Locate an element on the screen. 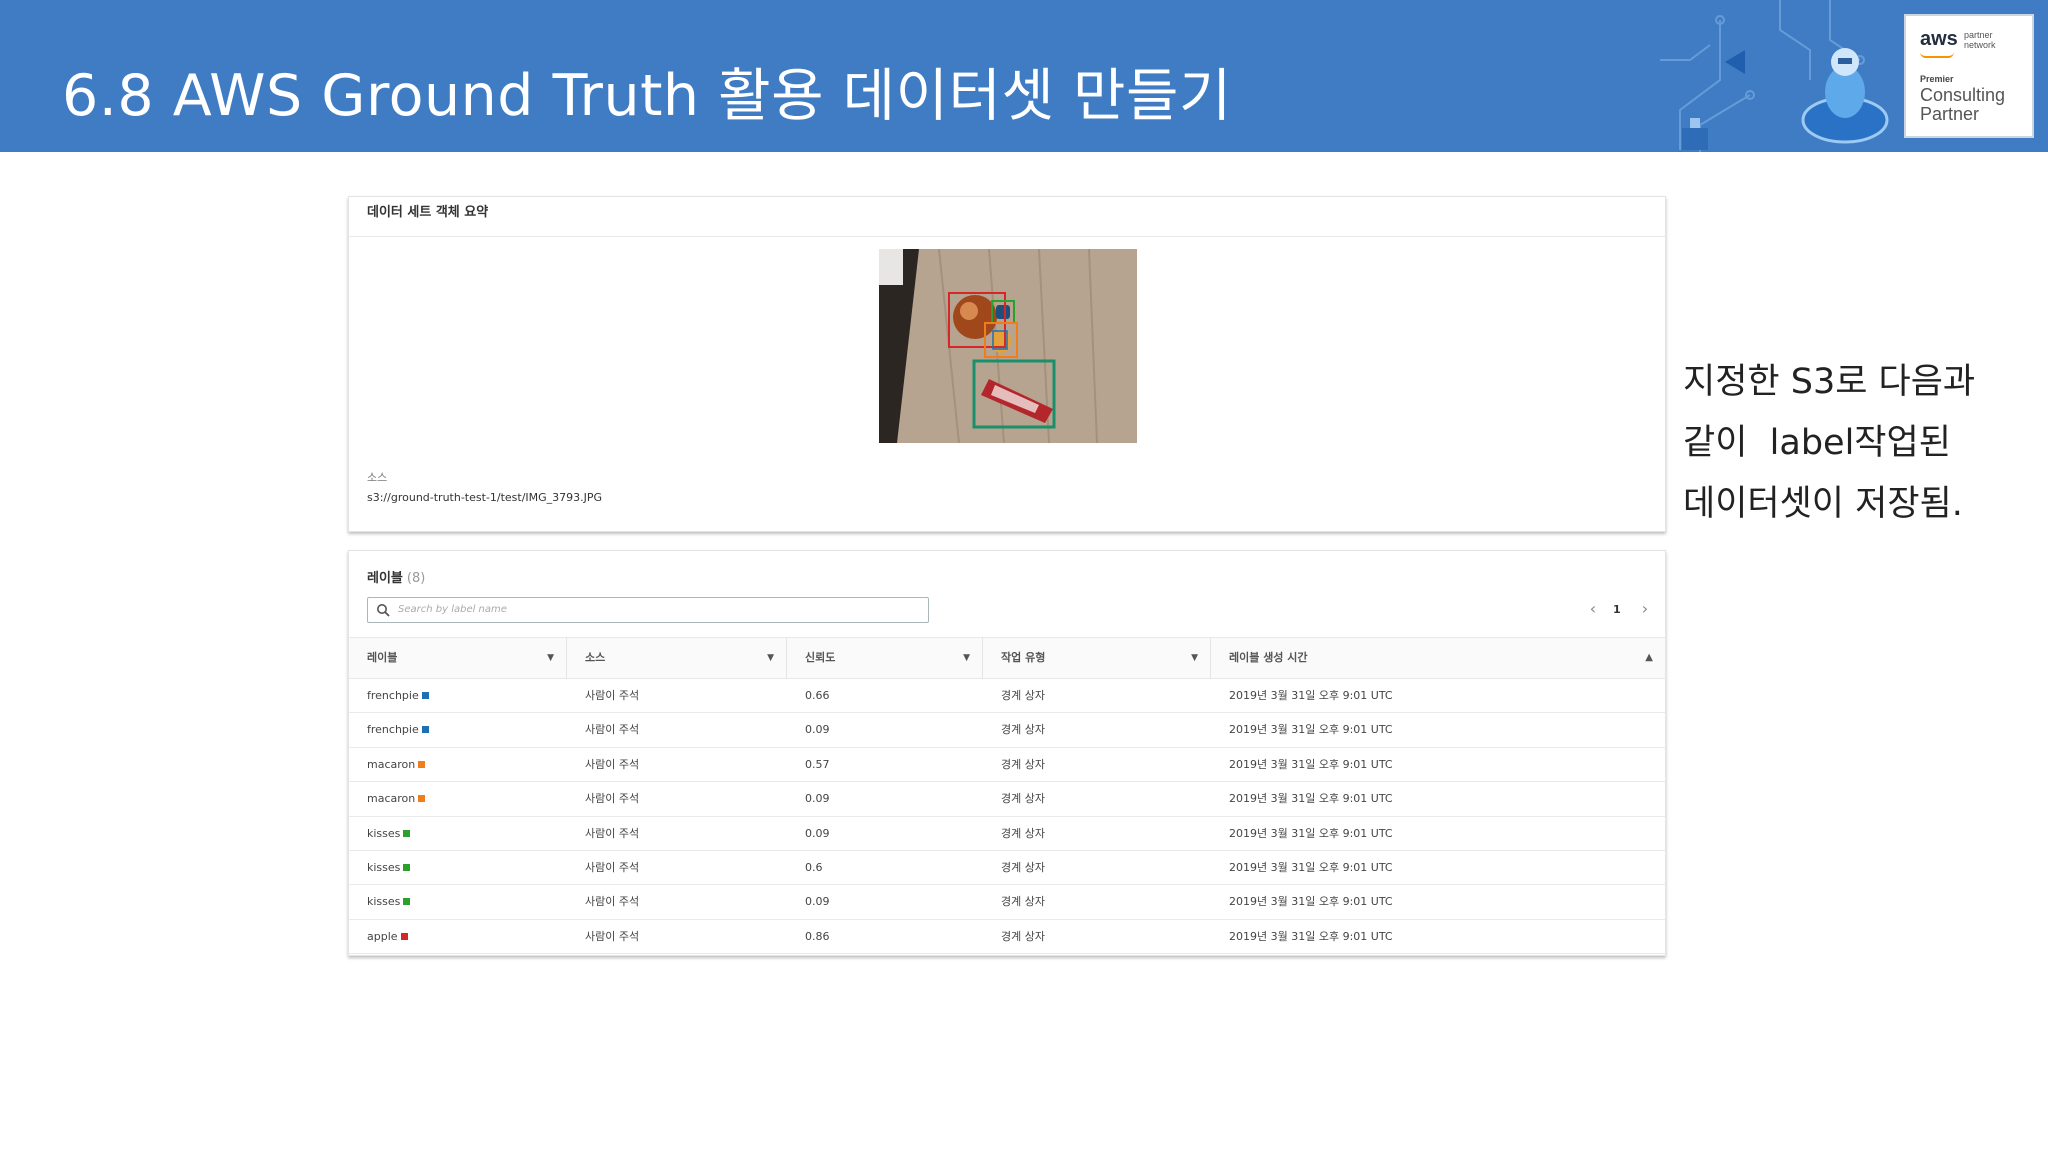 The width and height of the screenshot is (2048, 1152). column-header-confidence: 신뢰도 ▼ is located at coordinates (885, 658).